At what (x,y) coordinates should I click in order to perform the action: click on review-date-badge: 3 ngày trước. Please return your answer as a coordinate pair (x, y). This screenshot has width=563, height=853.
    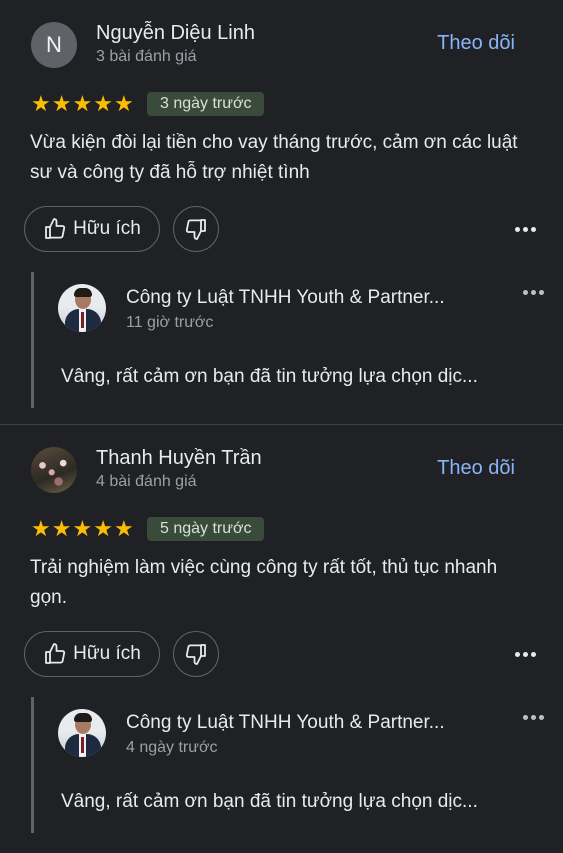
    Looking at the image, I should click on (206, 104).